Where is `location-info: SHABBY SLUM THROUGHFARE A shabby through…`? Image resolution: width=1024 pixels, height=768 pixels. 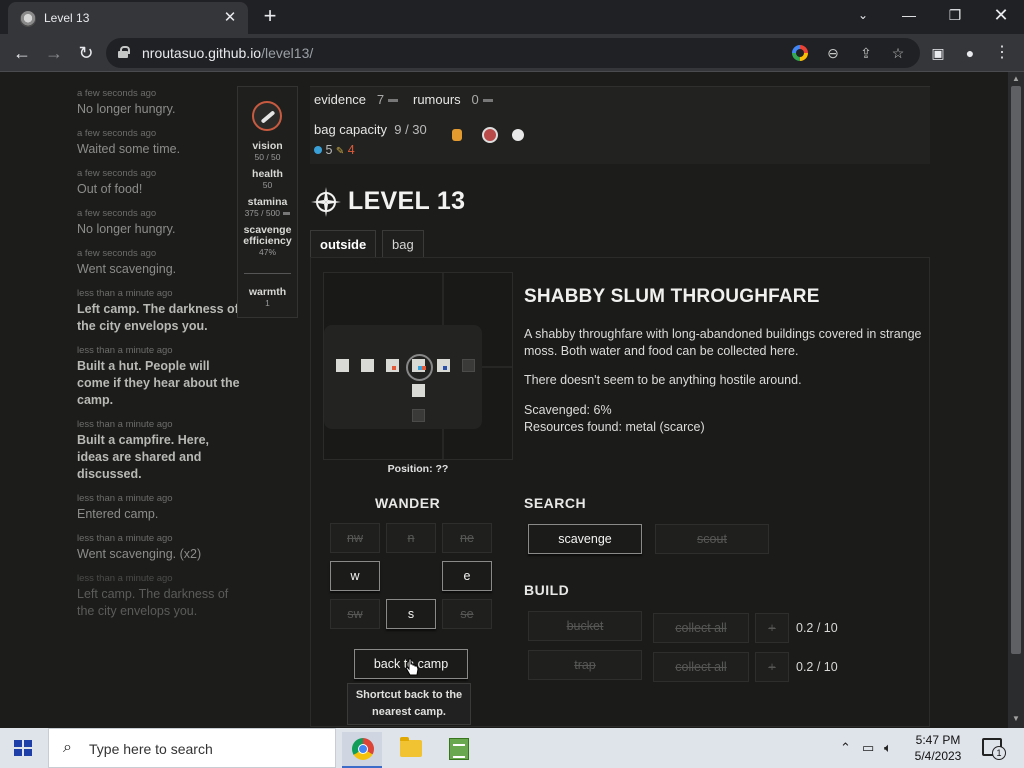 location-info: SHABBY SLUM THROUGHFARE A shabby through… is located at coordinates (724, 361).